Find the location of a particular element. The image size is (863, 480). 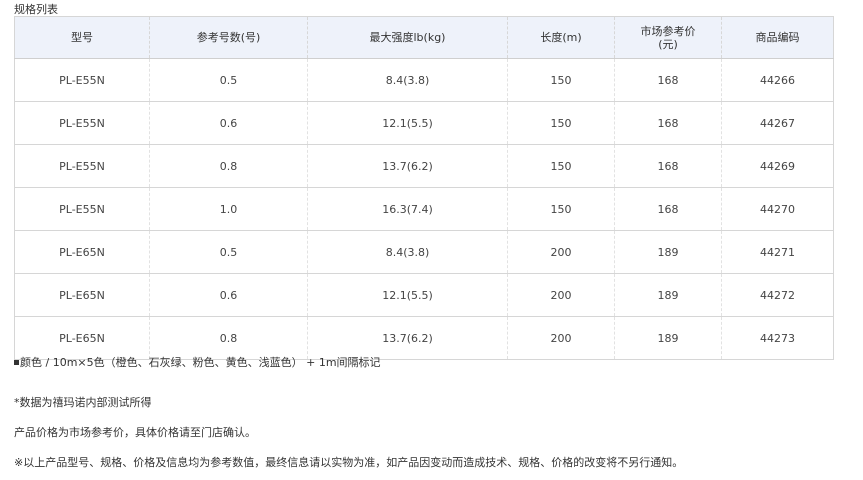

cell-product-code: 44266 is located at coordinates (777, 80).